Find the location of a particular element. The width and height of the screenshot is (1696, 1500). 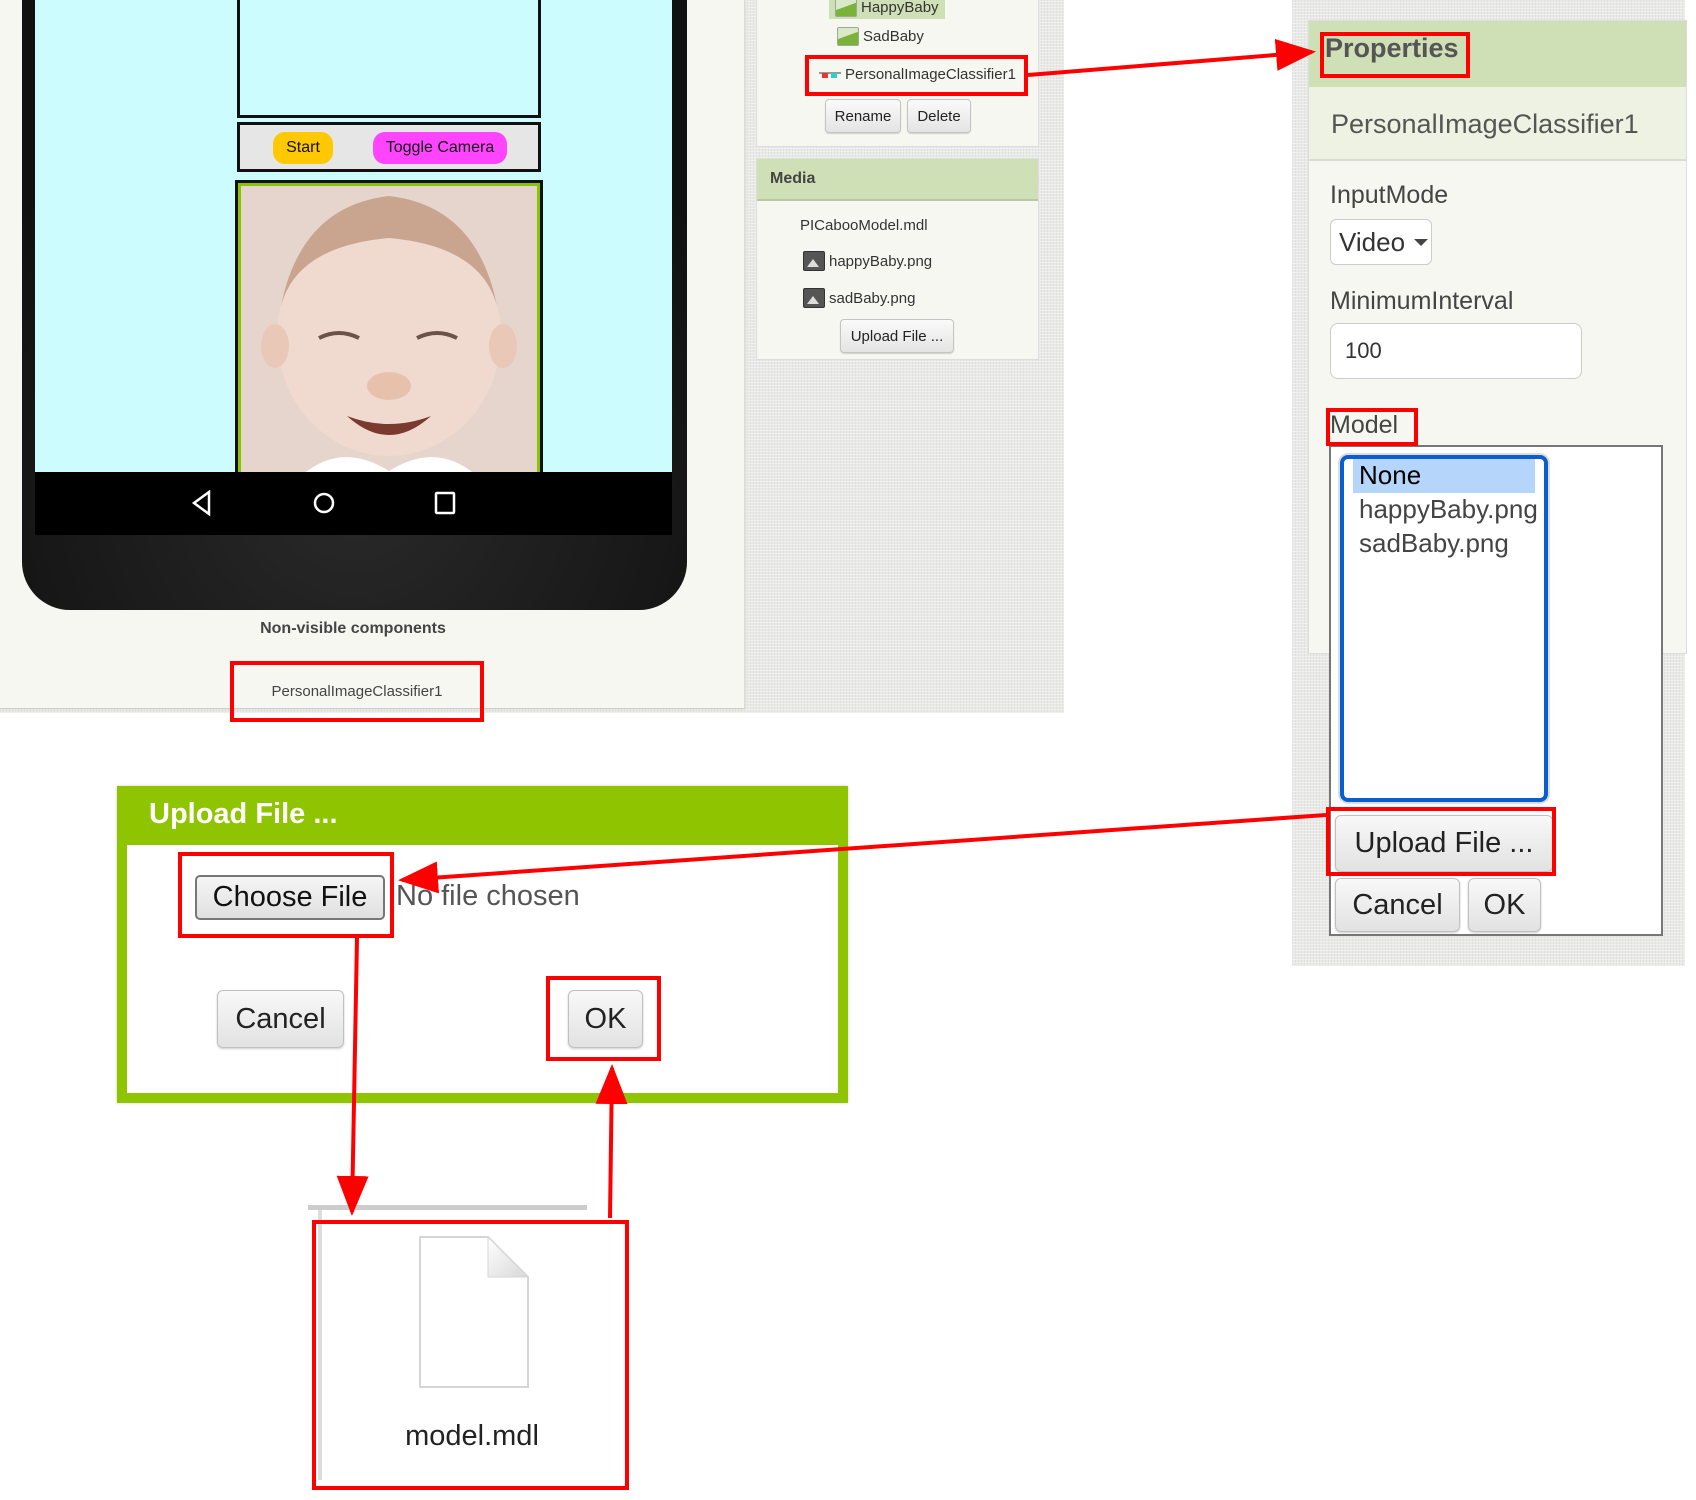

button-arrangement: Start Toggle Camera is located at coordinates (389, 147).